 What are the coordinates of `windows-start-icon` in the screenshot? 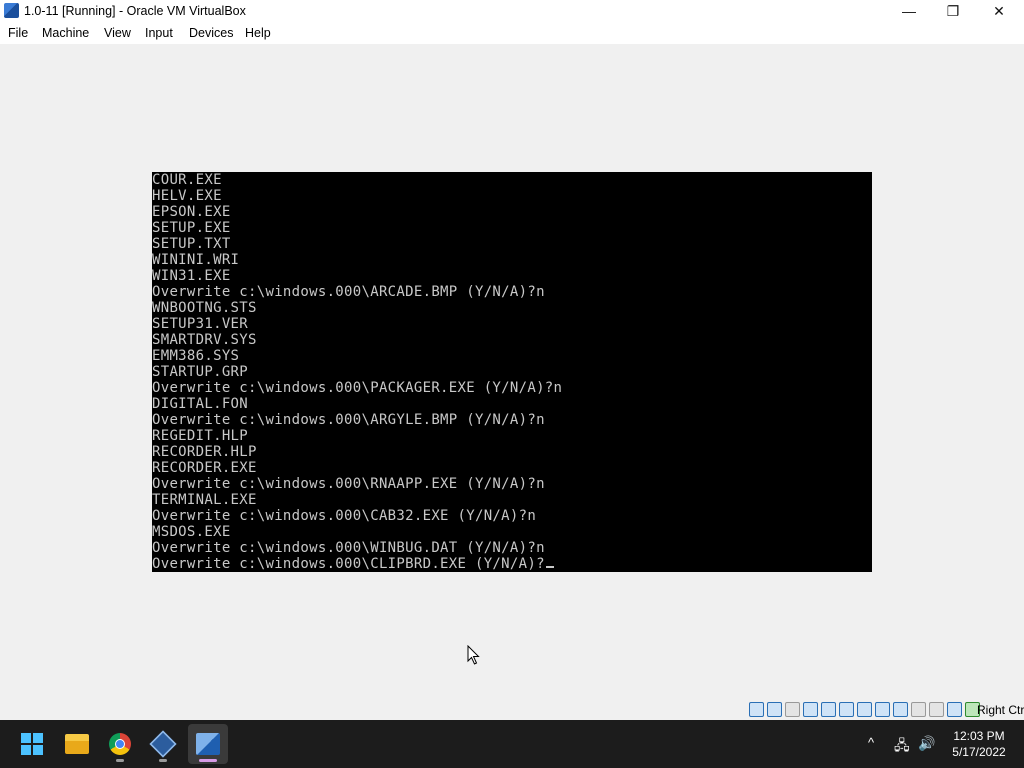 It's located at (32, 744).